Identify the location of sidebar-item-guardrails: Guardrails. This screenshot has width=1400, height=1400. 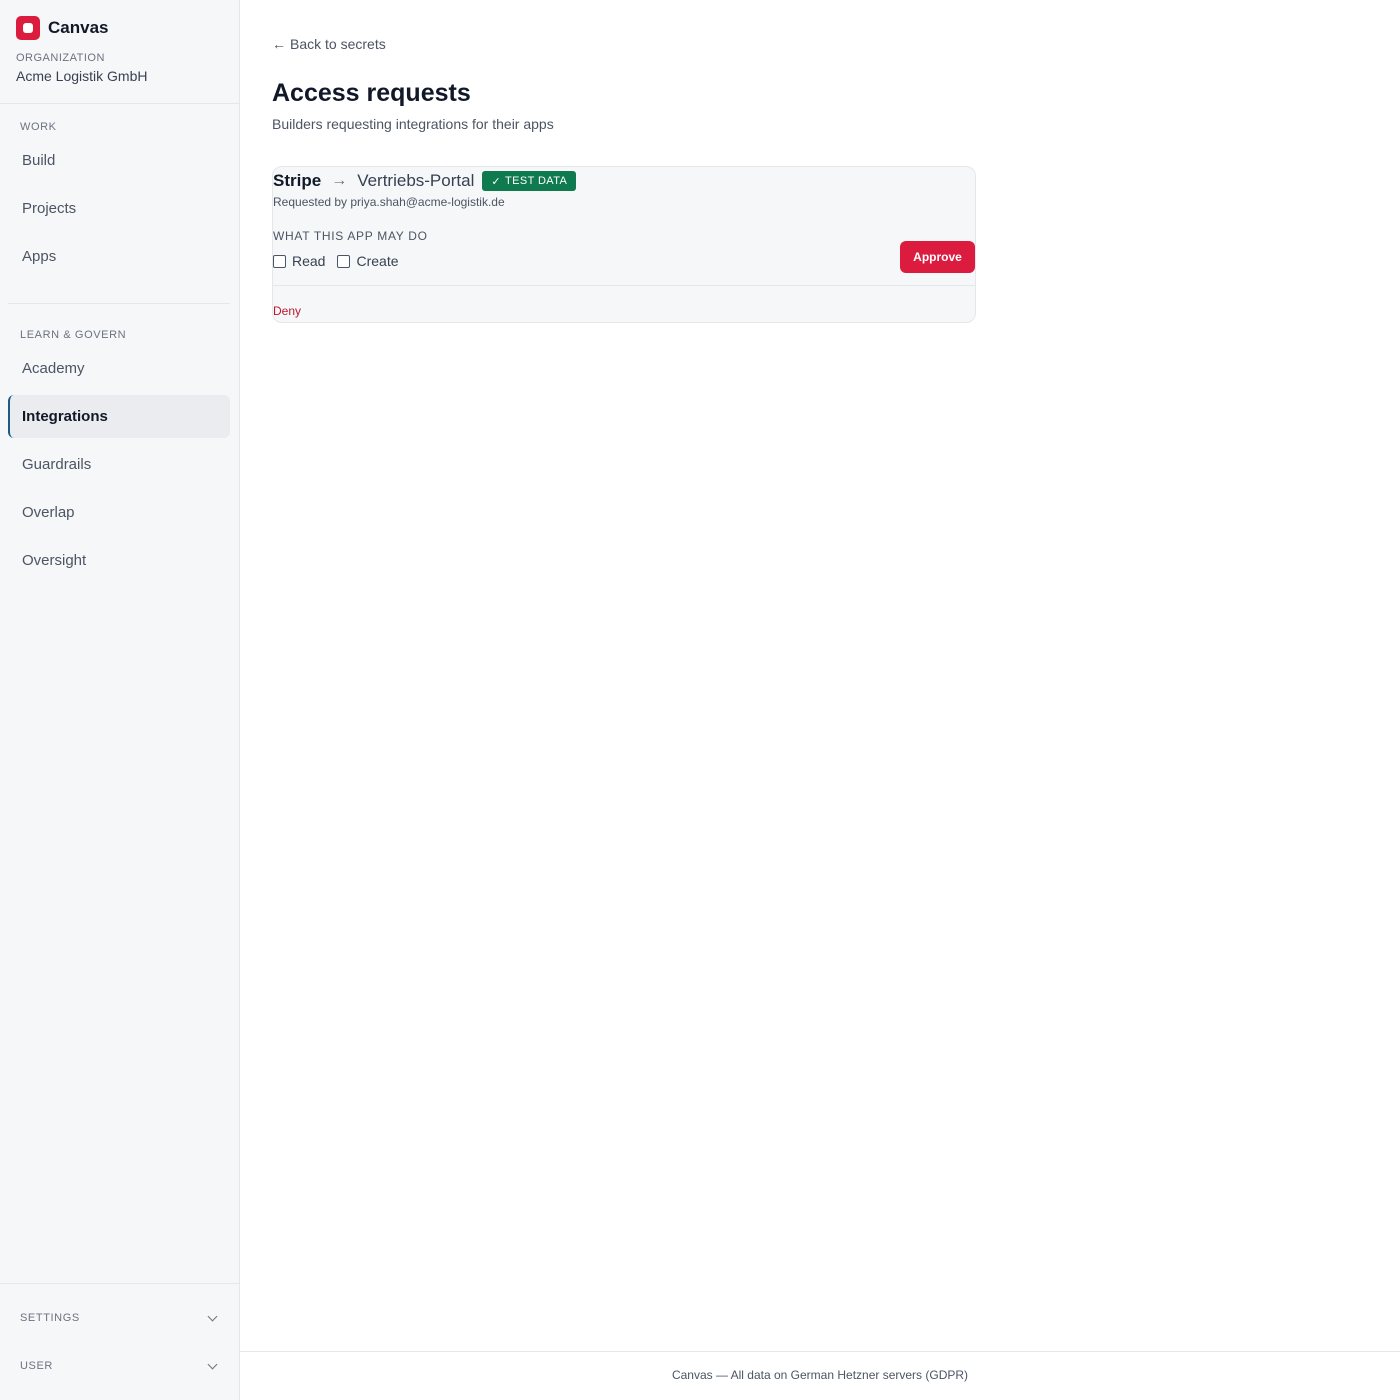
(119, 464).